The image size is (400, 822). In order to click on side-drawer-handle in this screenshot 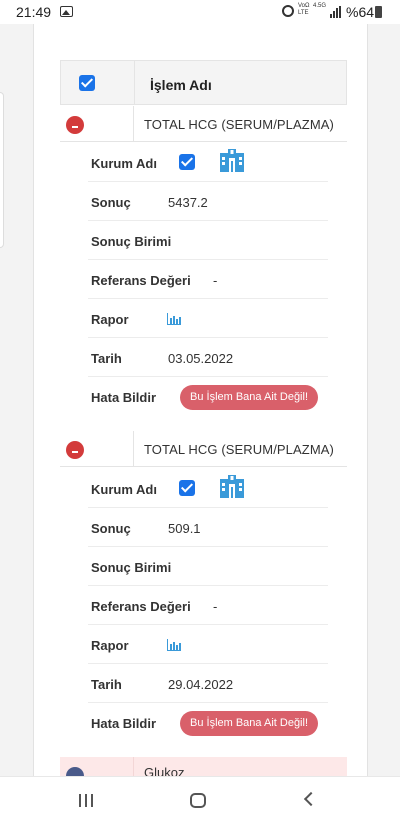, I will do `click(2, 170)`.